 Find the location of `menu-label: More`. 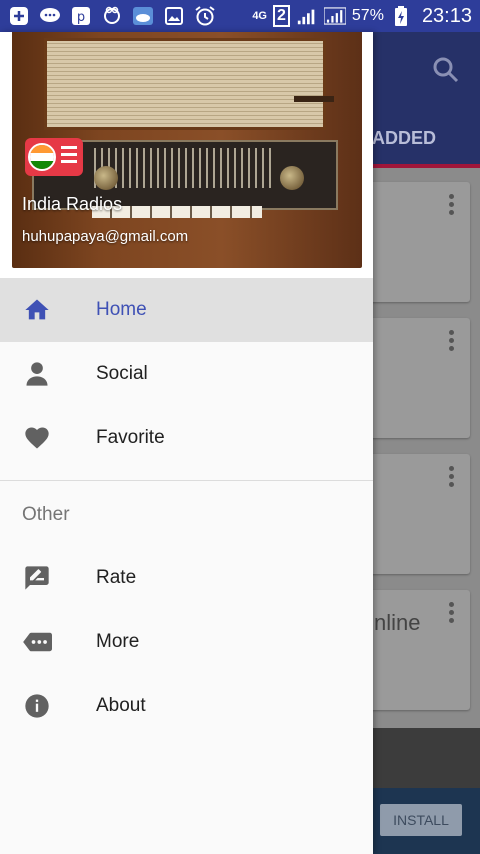

menu-label: More is located at coordinates (118, 641).